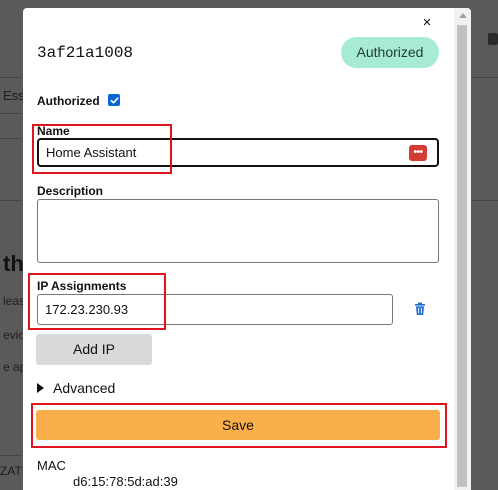 This screenshot has height=490, width=498. What do you see at coordinates (463, 15) in the screenshot?
I see `scroll-up-arrow-icon` at bounding box center [463, 15].